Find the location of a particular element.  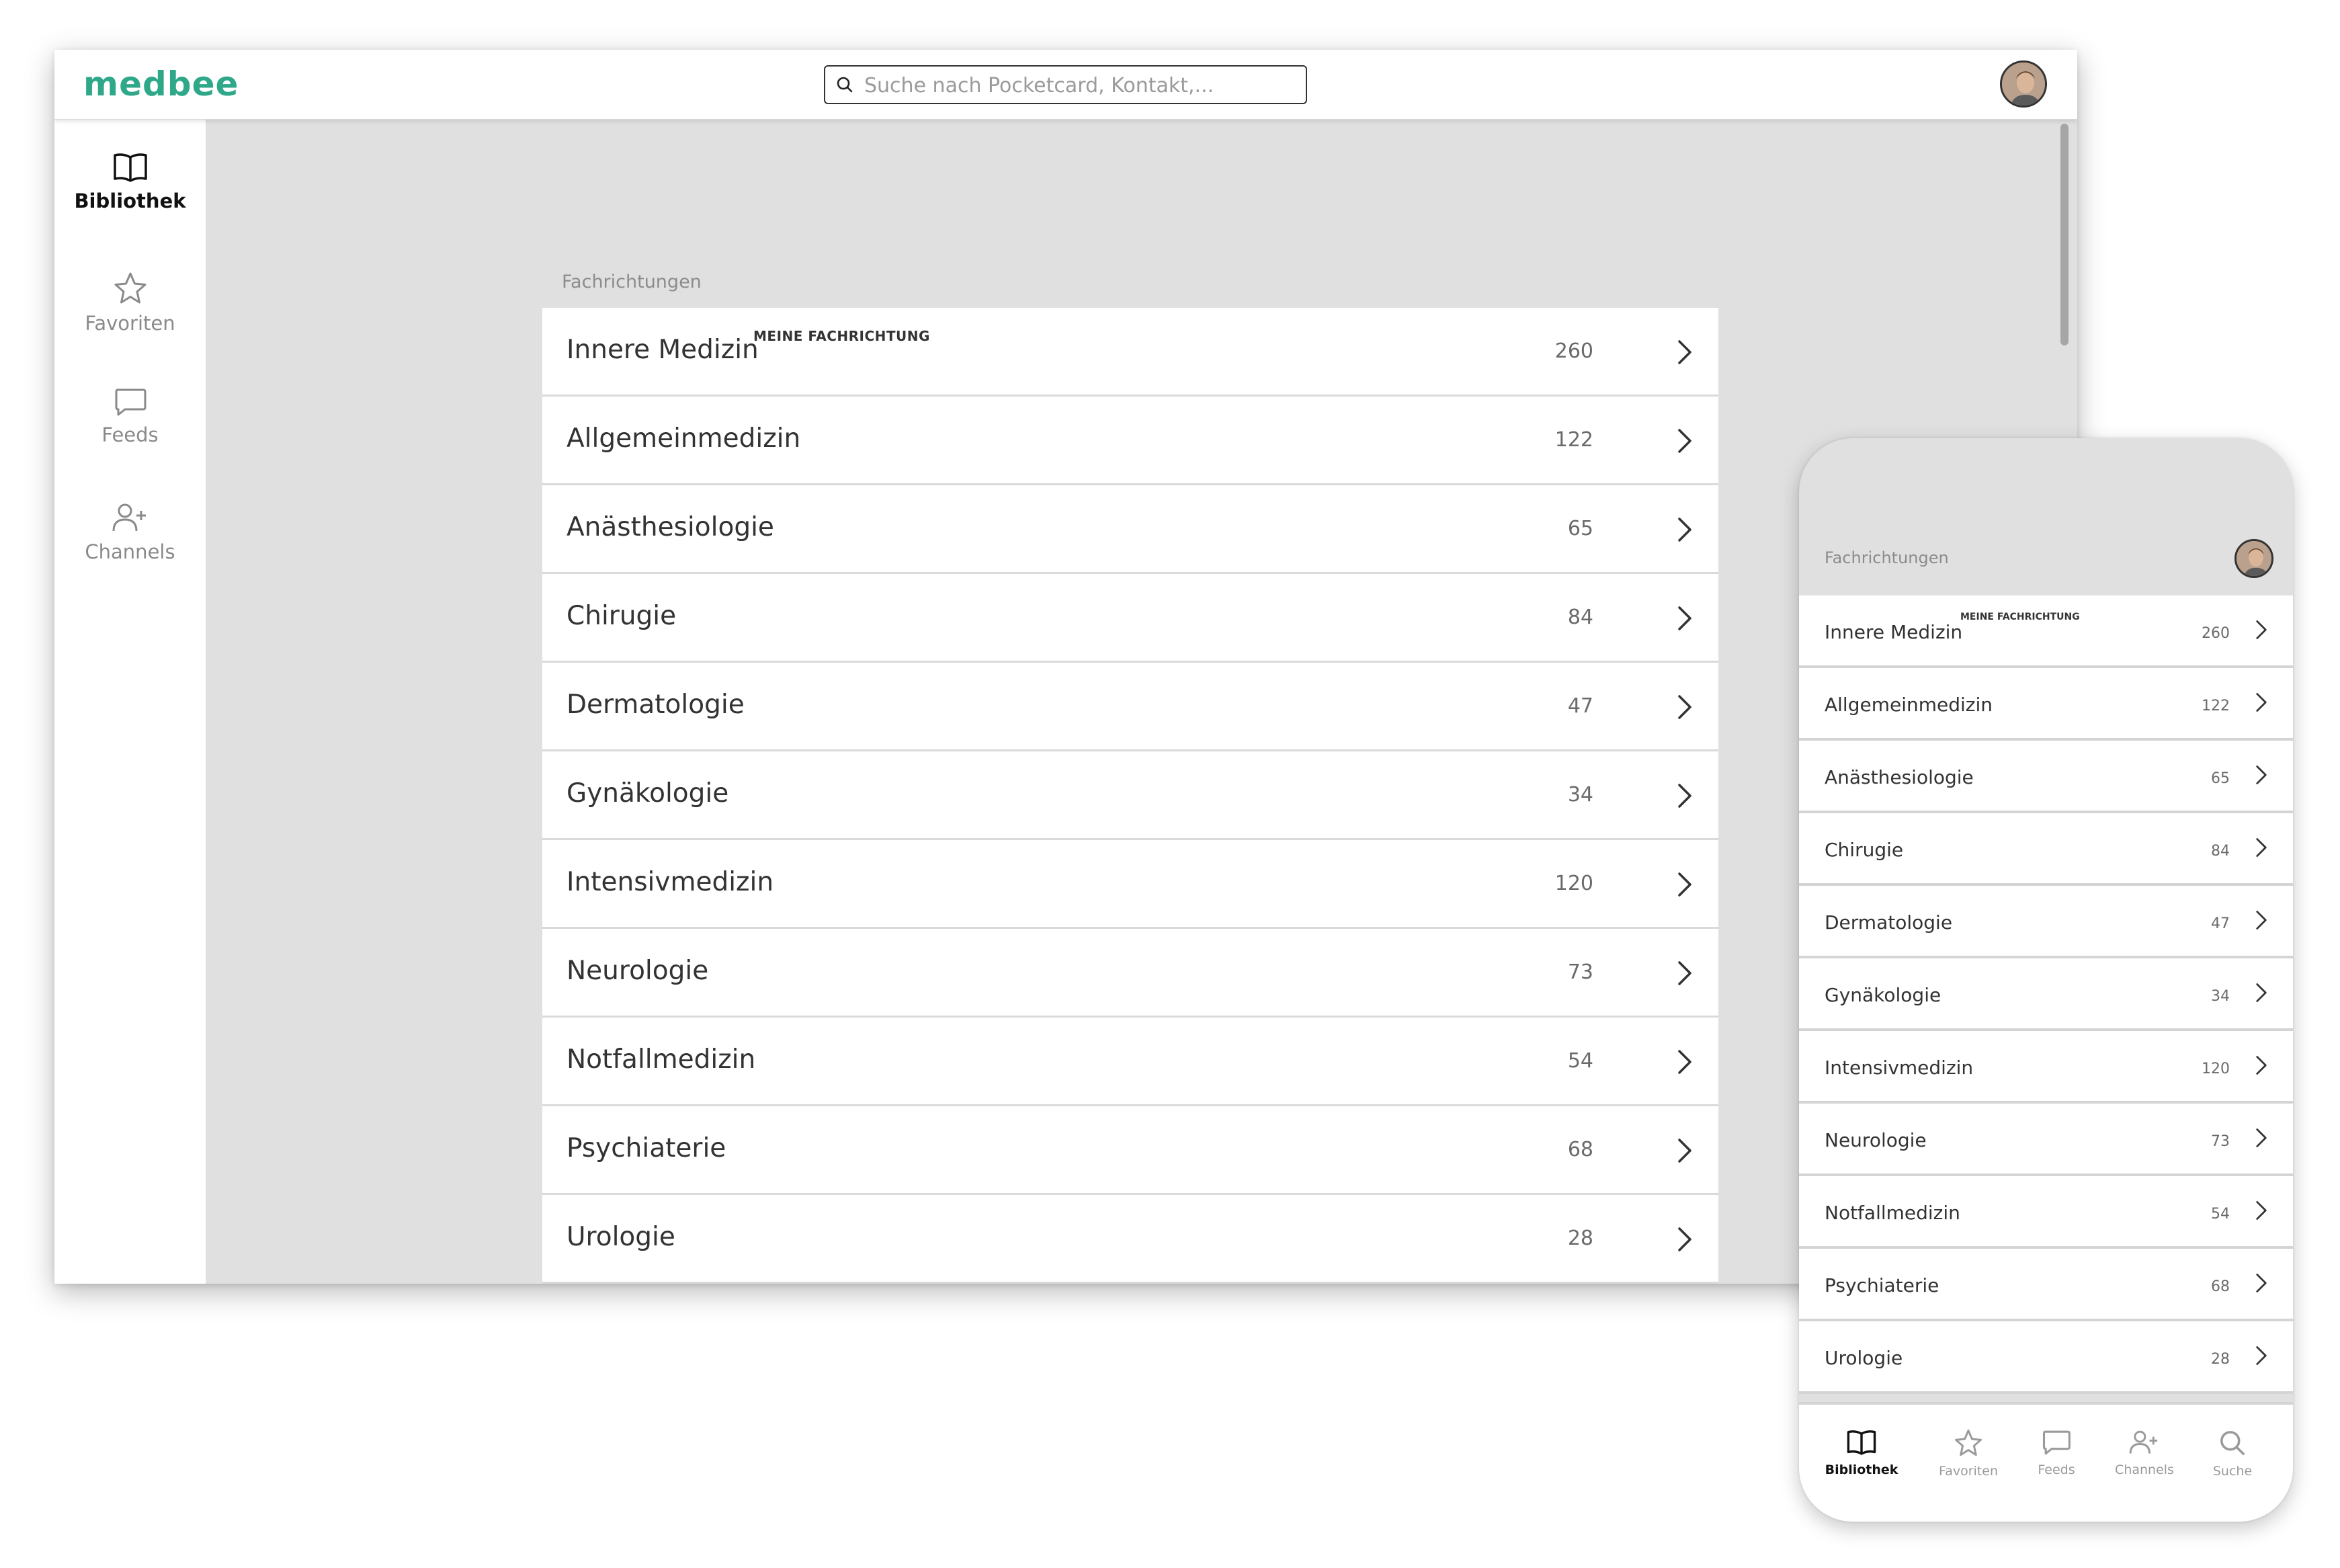

tab-label: Favoriten is located at coordinates (1968, 1471).